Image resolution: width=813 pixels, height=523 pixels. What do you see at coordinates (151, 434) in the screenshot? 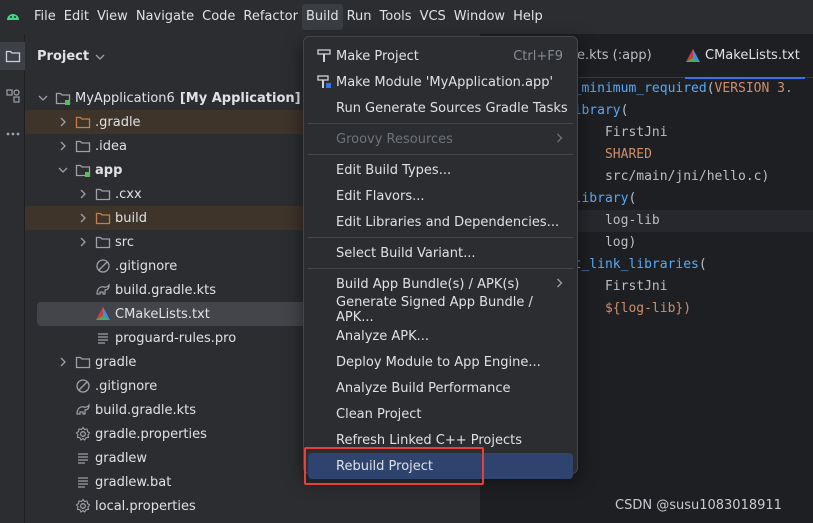
I see `tree-item-label: gradle.properties` at bounding box center [151, 434].